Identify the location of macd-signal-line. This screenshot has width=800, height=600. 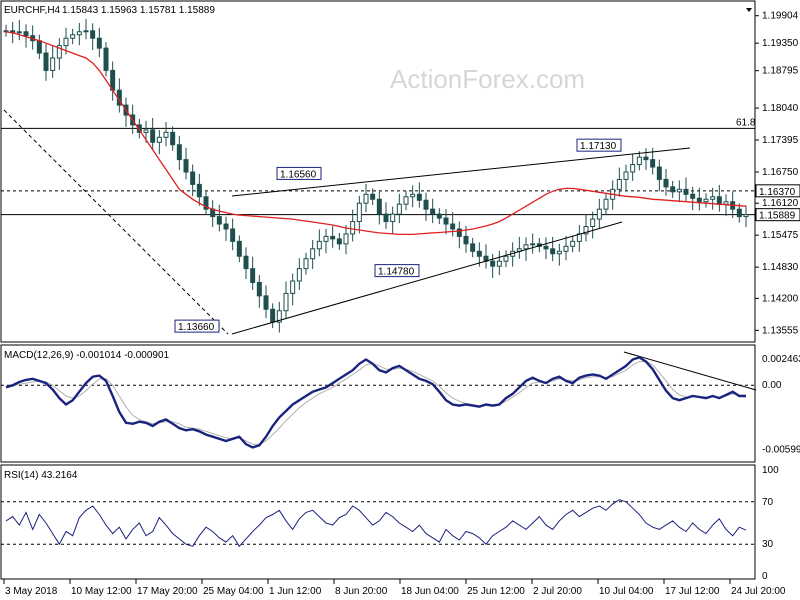
(376, 403).